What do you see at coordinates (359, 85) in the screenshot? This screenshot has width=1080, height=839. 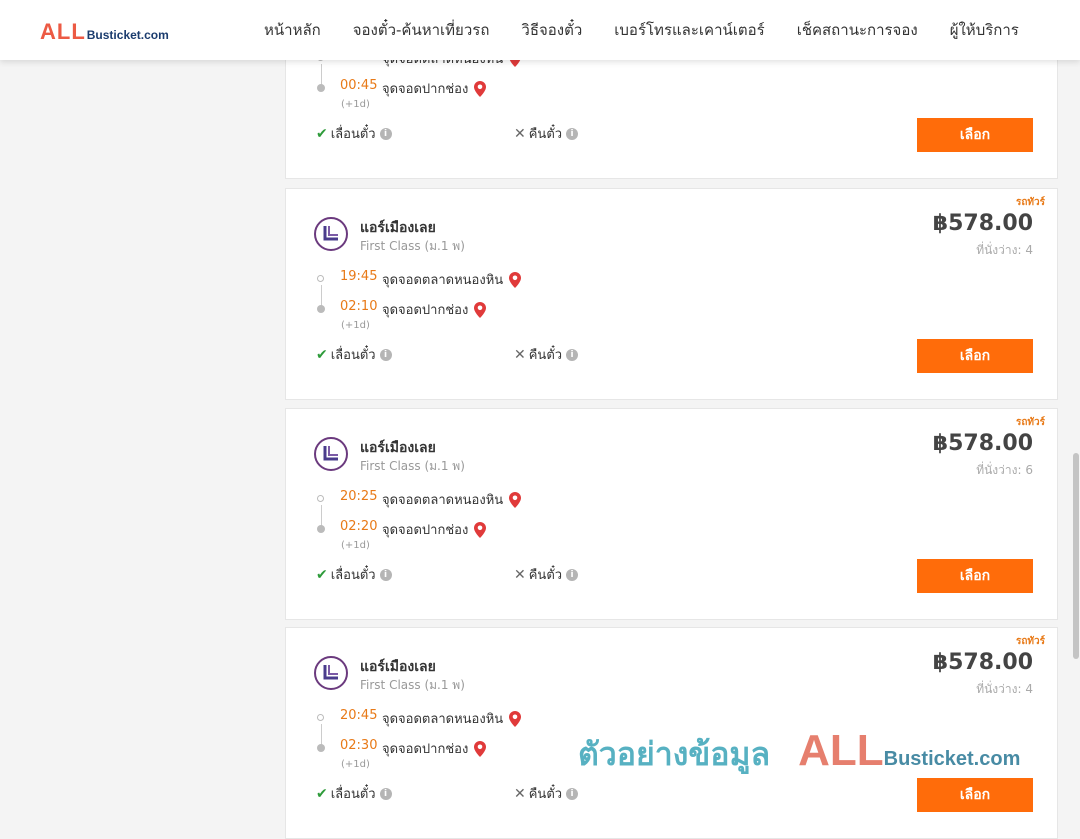 I see `arrive-time: 00:45` at bounding box center [359, 85].